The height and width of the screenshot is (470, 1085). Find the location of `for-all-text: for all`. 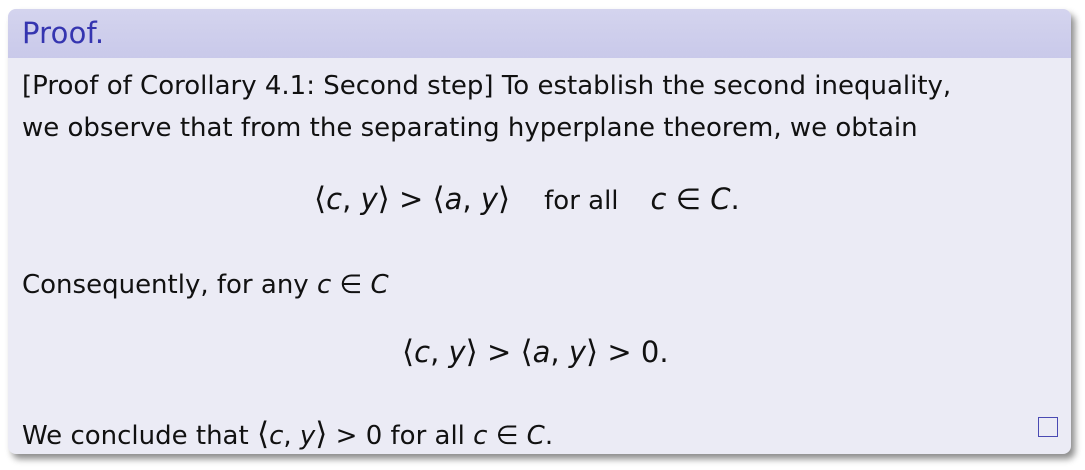

for-all-text: for all is located at coordinates (581, 201).